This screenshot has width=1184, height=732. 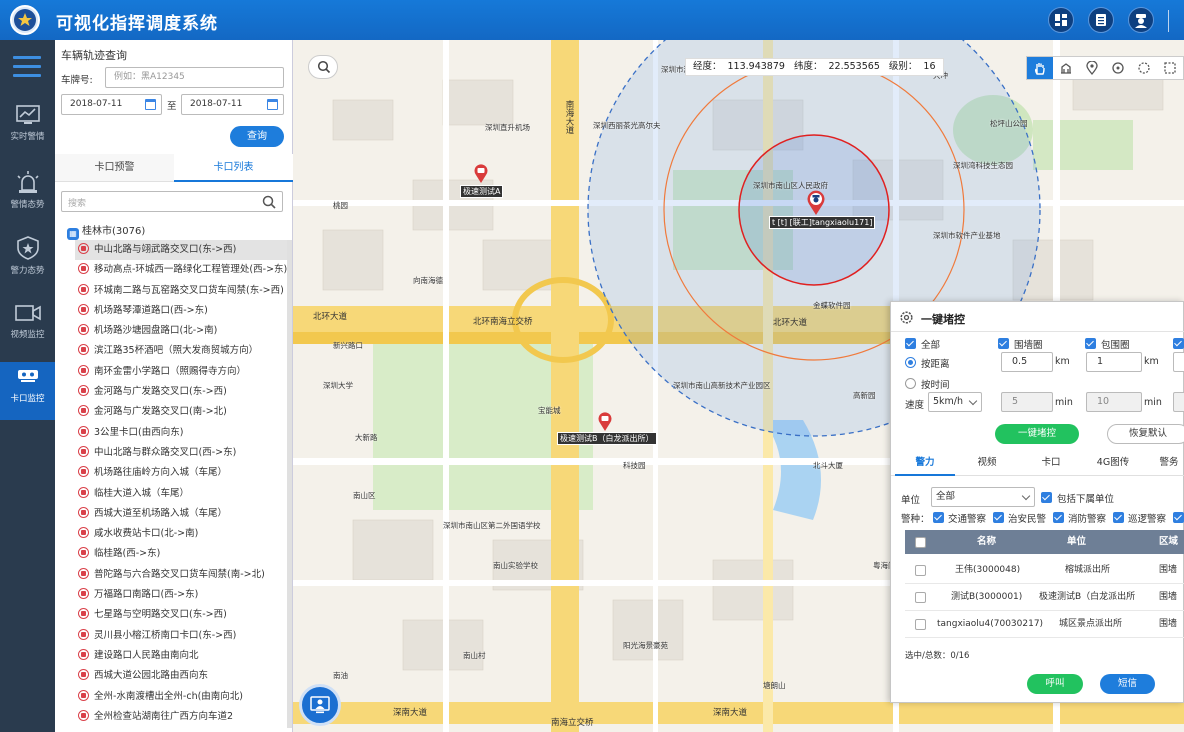 I want to click on list-item: 中山北路与翊武路交叉口(东->西), so click(x=181, y=250).